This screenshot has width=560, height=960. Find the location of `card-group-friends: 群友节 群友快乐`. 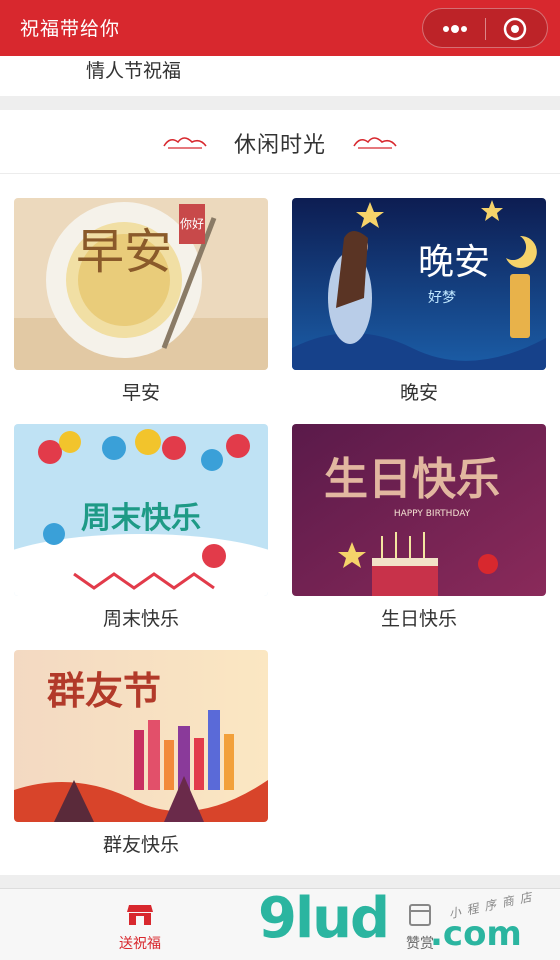

card-group-friends: 群友节 群友快乐 is located at coordinates (141, 755).